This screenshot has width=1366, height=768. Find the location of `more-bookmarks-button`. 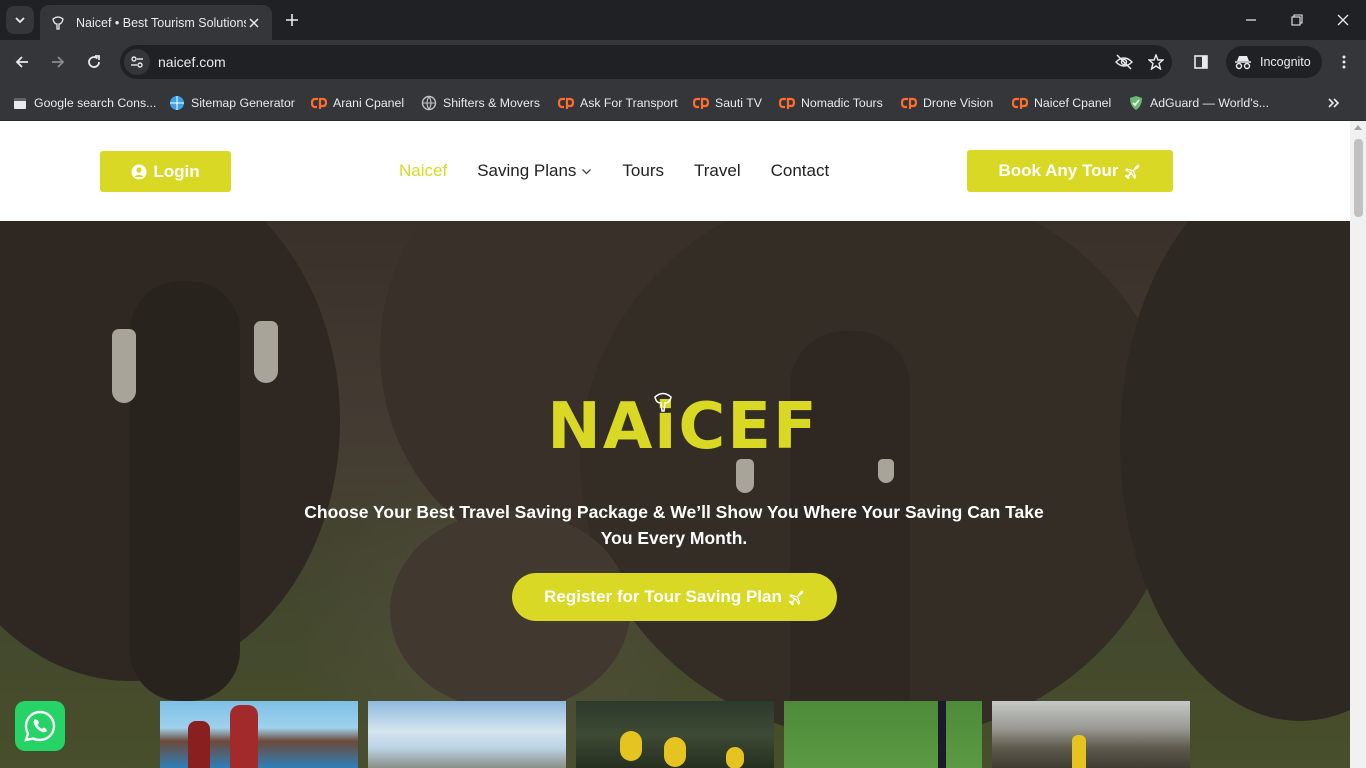

more-bookmarks-button is located at coordinates (1334, 103).